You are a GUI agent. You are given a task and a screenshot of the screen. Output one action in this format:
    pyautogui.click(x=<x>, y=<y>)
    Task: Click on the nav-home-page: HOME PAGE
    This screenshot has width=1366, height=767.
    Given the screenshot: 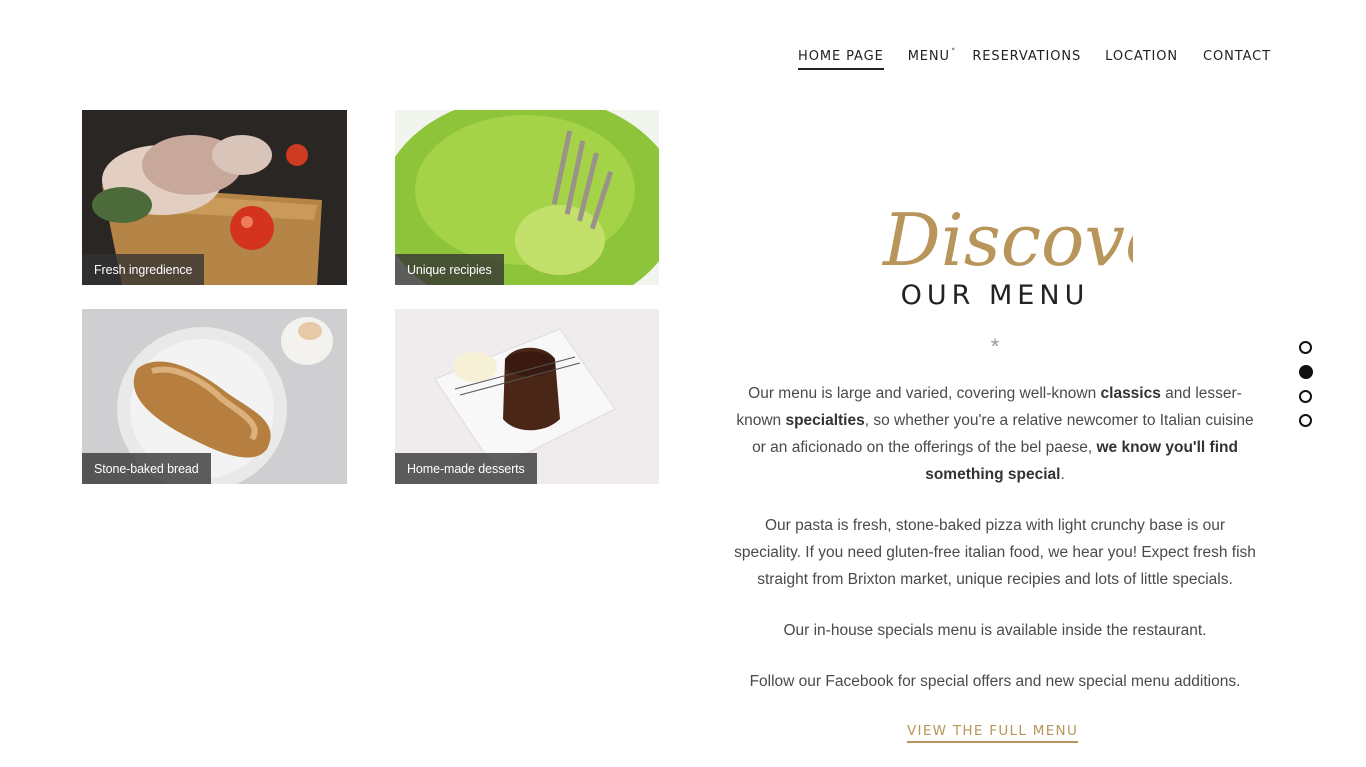 What is the action you would take?
    pyautogui.click(x=841, y=59)
    